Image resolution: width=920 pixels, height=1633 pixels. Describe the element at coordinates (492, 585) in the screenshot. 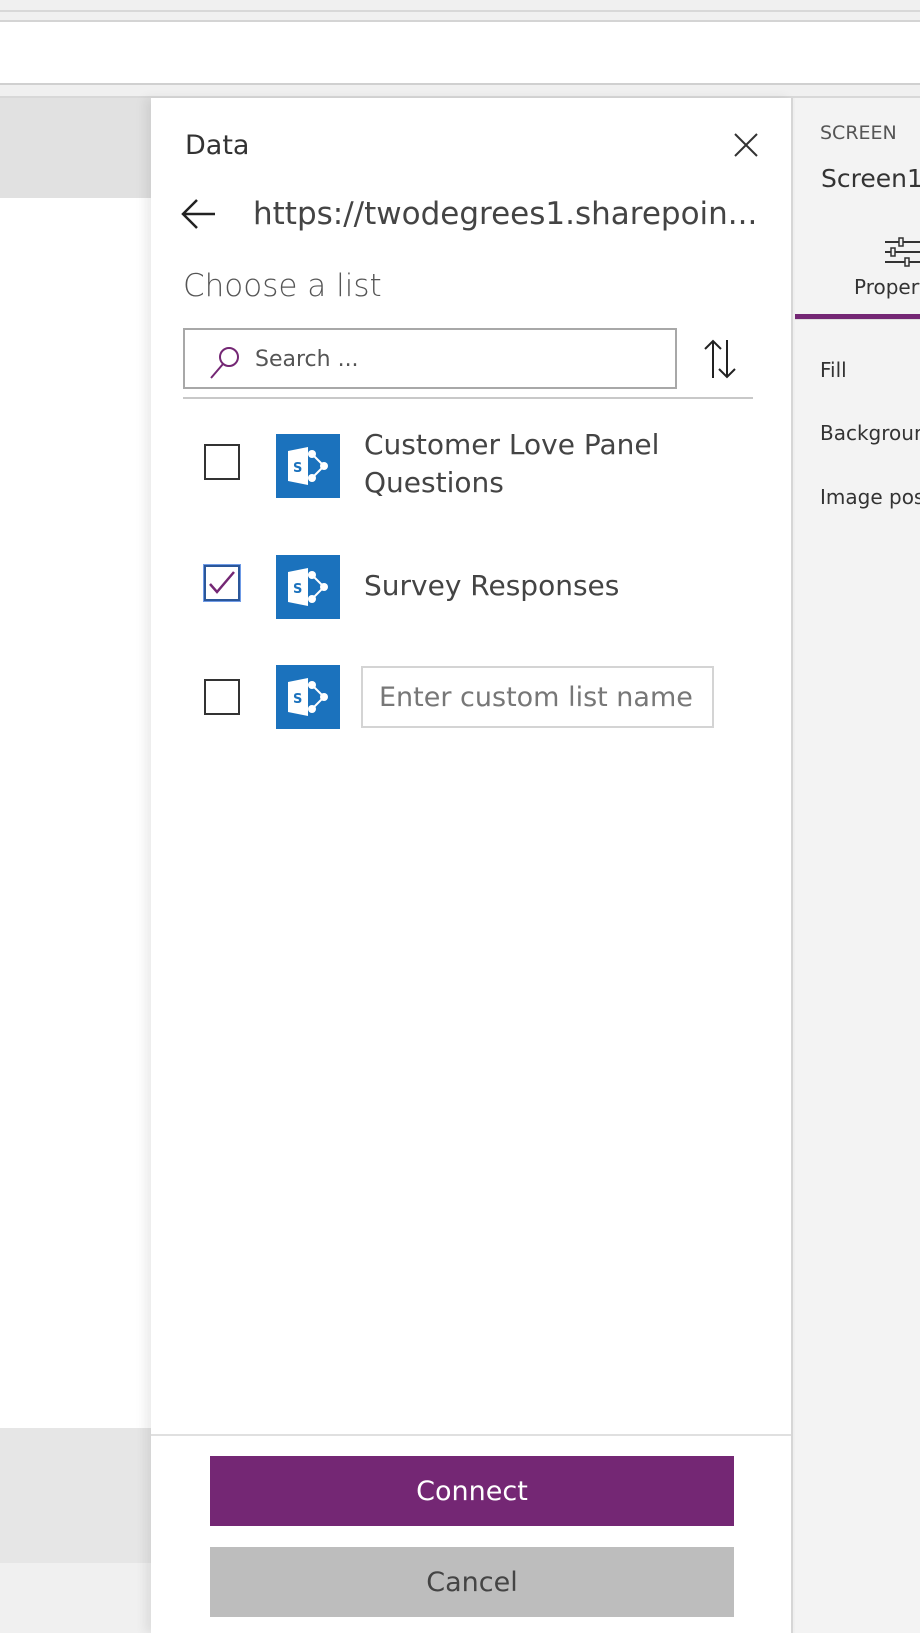

I see `list-name: Survey Responses` at that location.